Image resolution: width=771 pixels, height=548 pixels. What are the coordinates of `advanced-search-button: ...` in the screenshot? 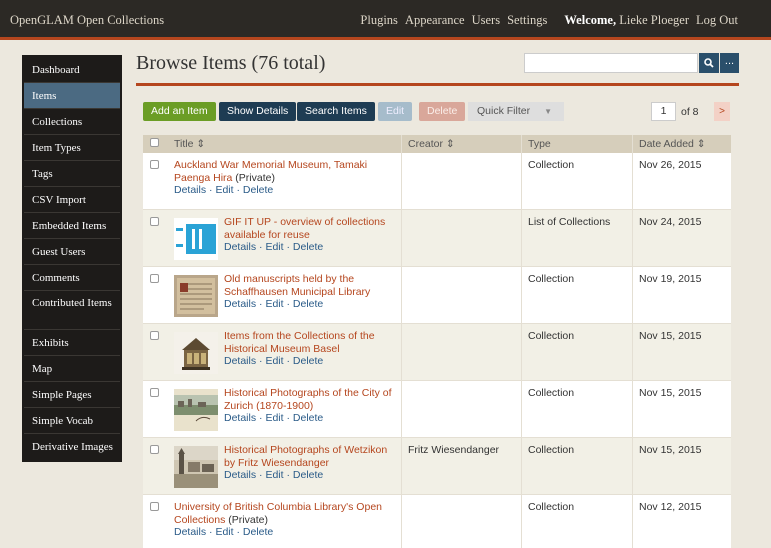 It's located at (729, 63).